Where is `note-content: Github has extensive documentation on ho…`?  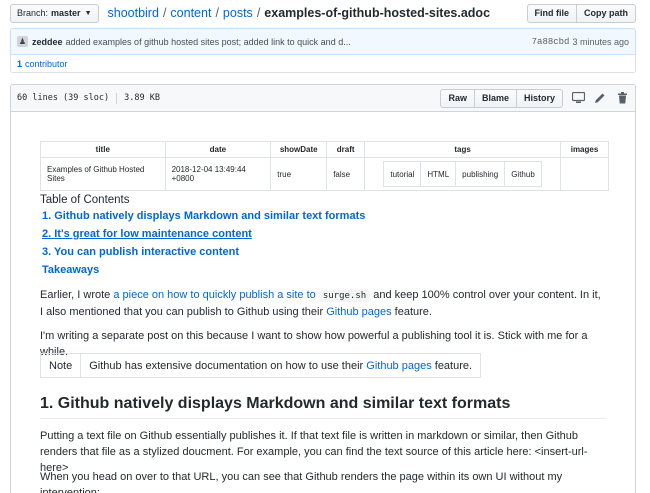 note-content: Github has extensive documentation on ho… is located at coordinates (281, 365).